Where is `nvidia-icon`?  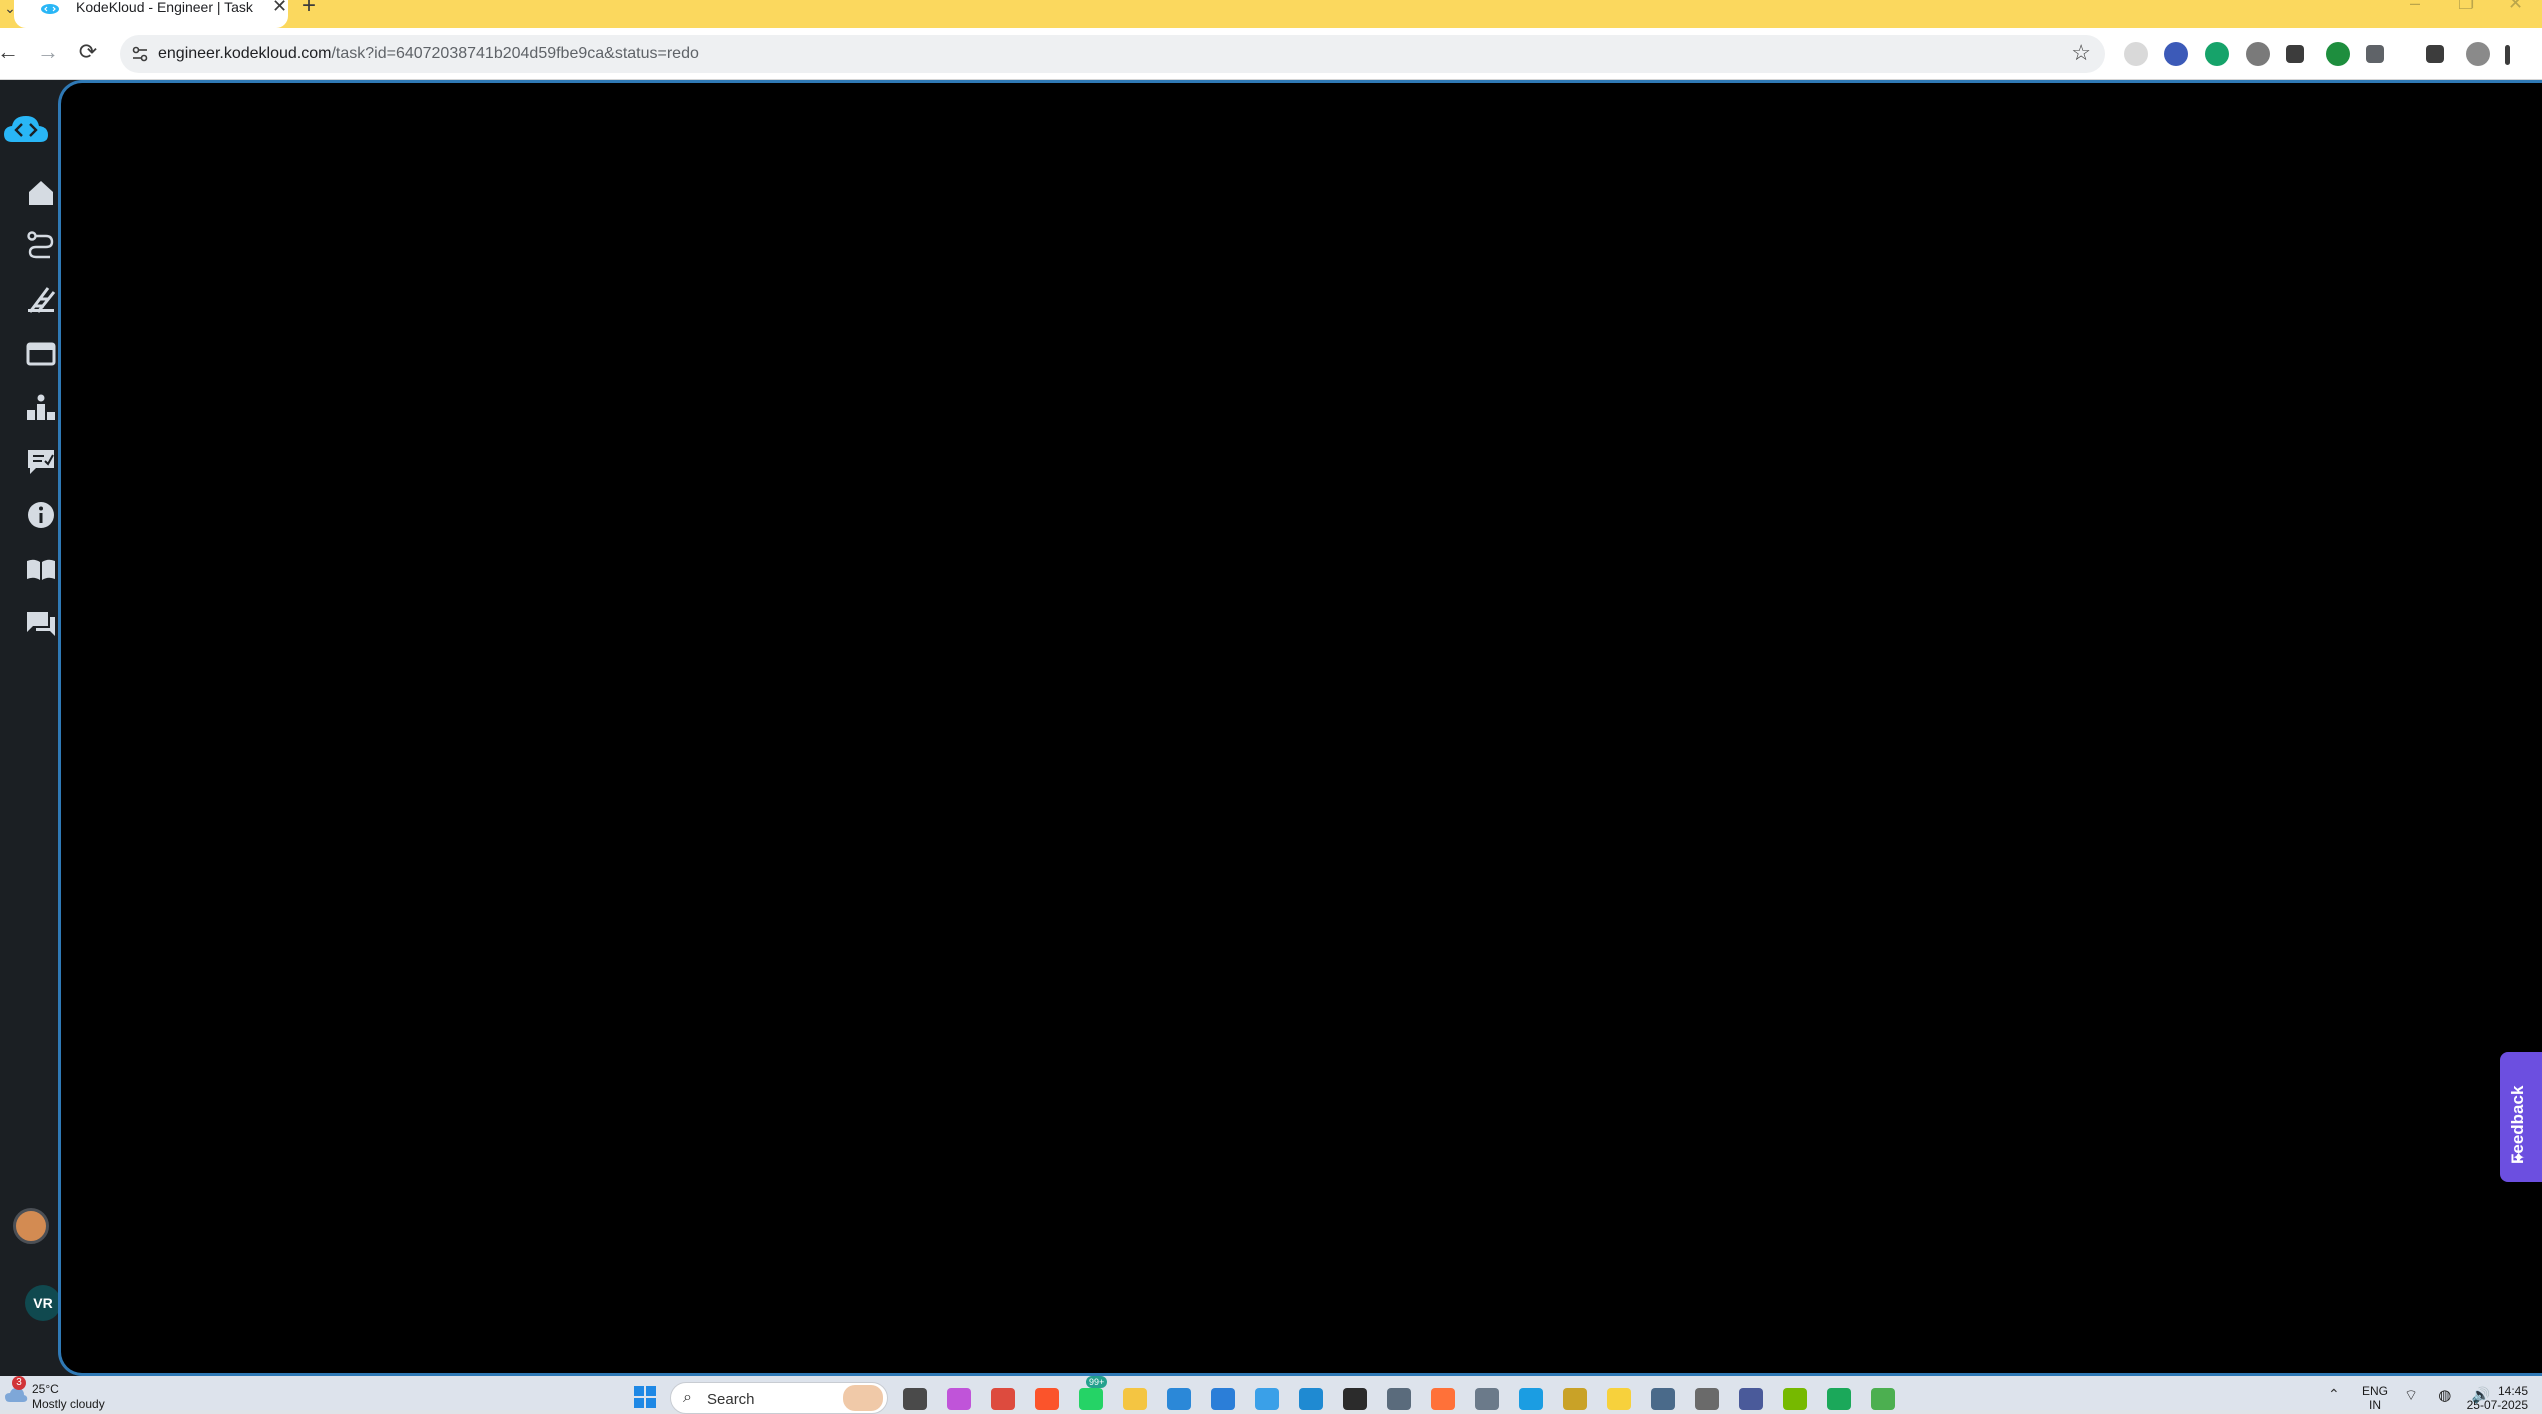 nvidia-icon is located at coordinates (1795, 1399).